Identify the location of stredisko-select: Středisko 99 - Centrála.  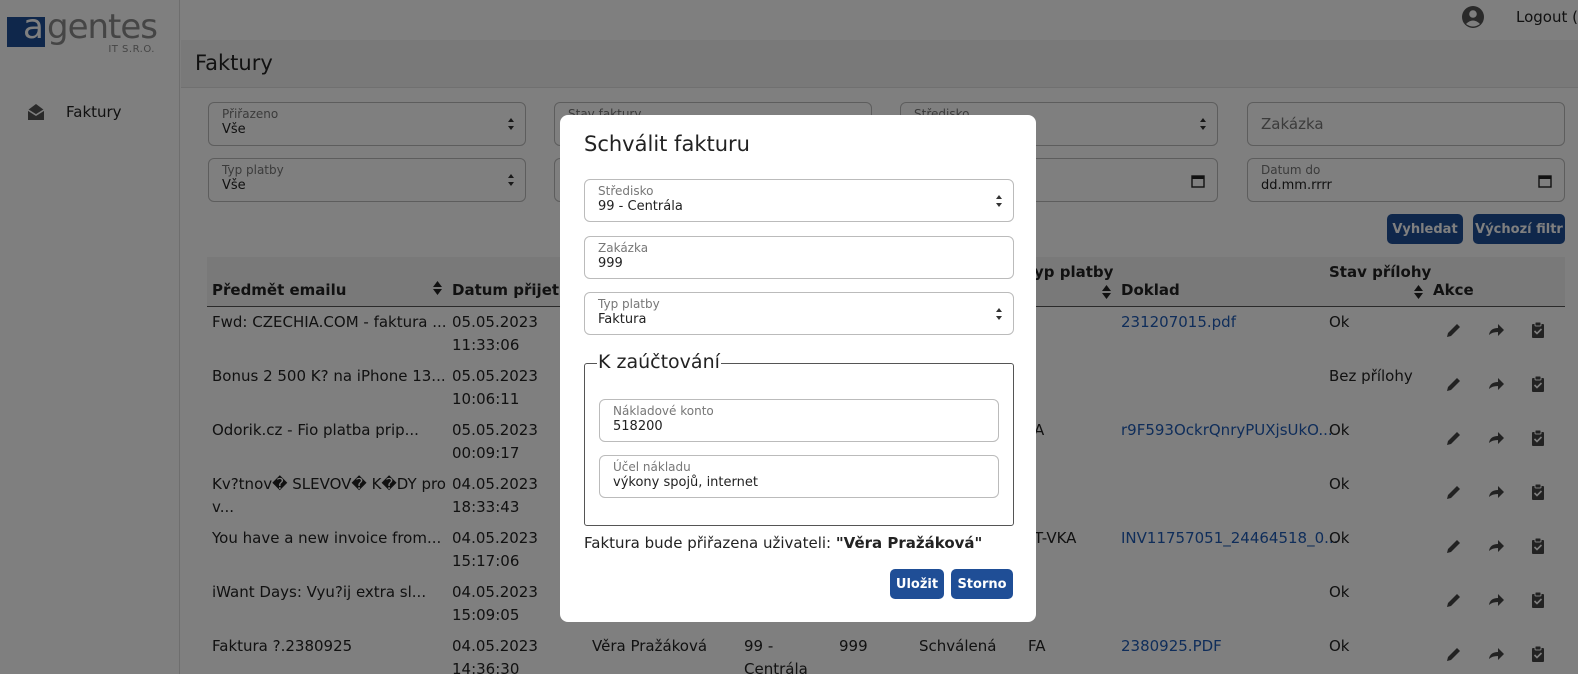
(799, 200).